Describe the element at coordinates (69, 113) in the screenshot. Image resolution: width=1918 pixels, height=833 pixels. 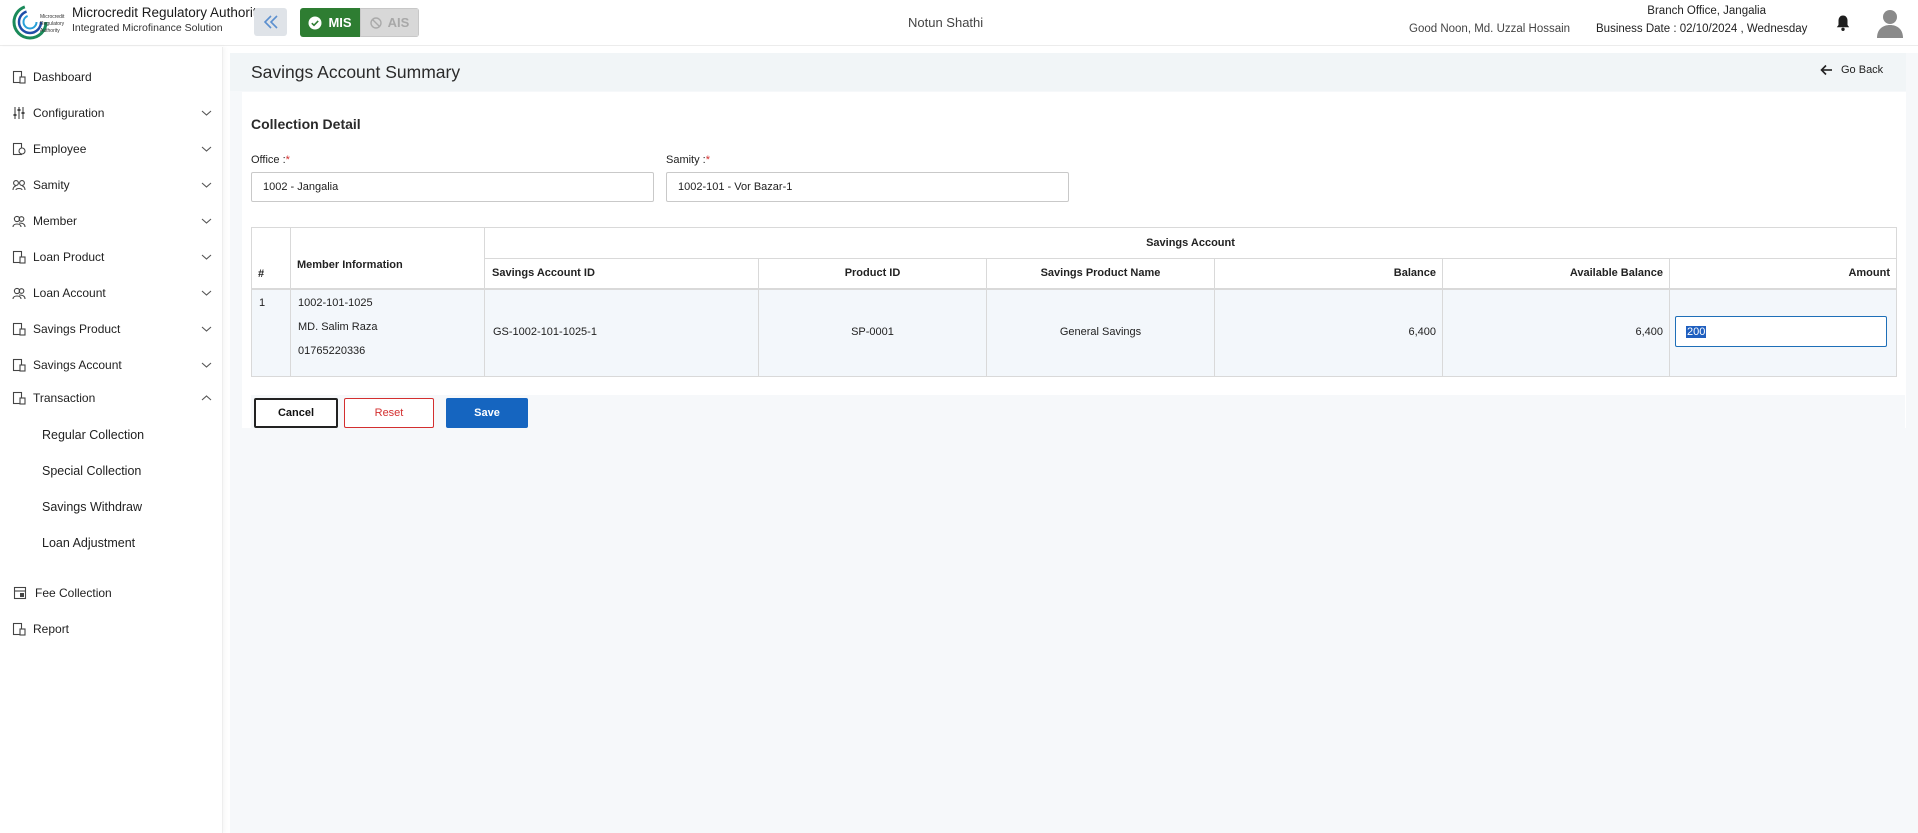
I see `sidebar-item-label: Configuration` at that location.